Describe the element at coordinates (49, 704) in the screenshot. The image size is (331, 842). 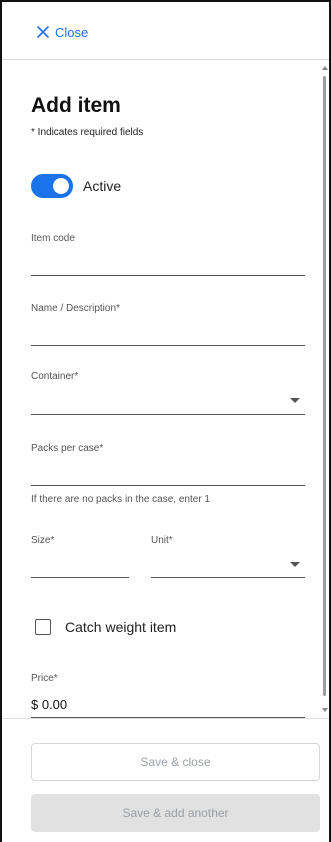
I see `price-input: $ 0.00` at that location.